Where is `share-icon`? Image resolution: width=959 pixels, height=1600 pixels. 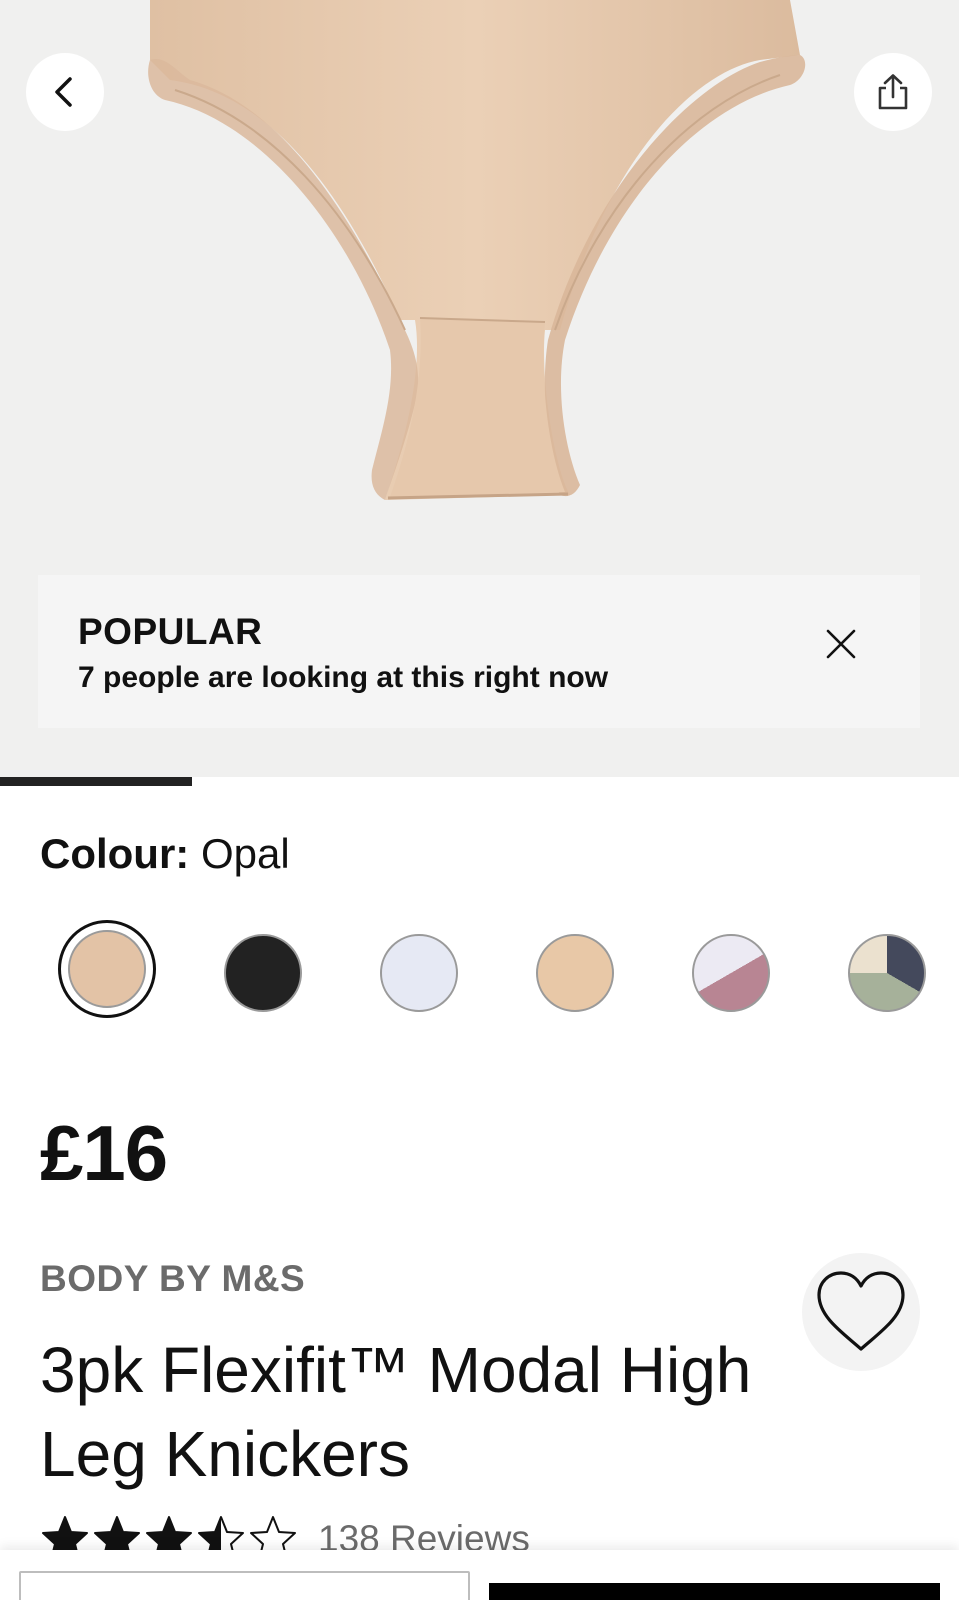
share-icon is located at coordinates (893, 92).